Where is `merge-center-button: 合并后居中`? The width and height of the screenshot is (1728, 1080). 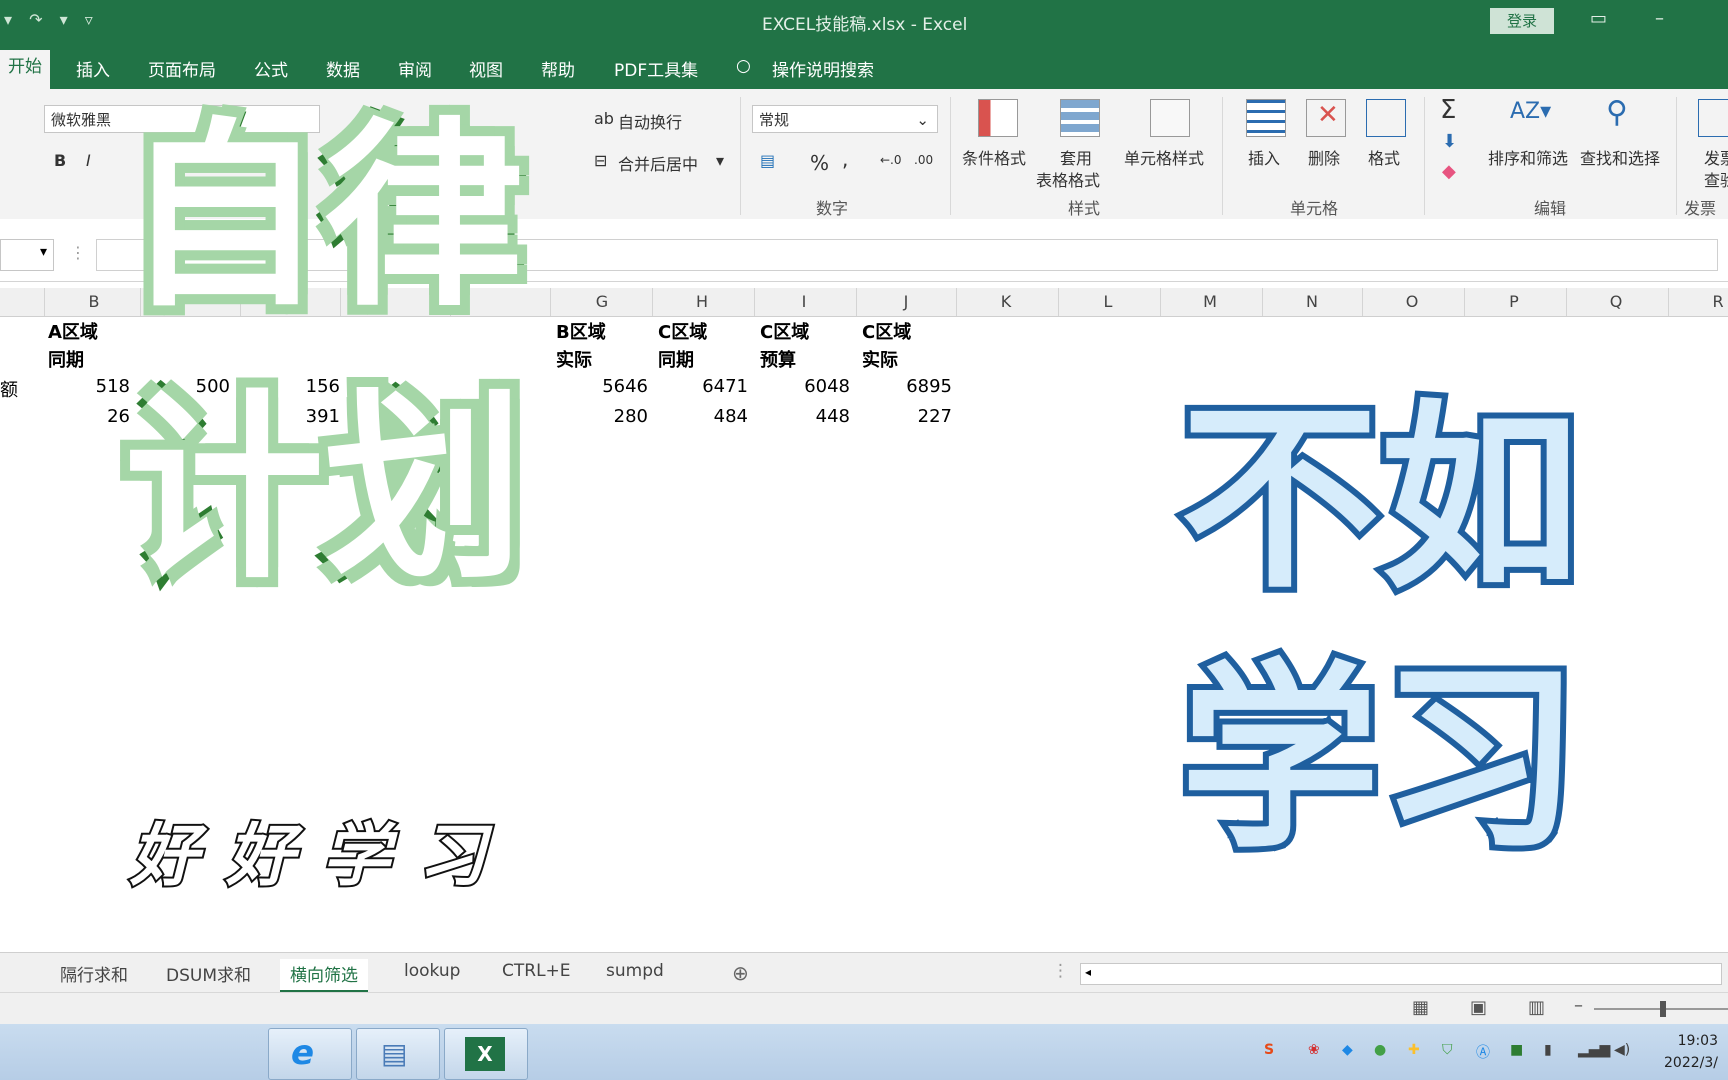
merge-center-button: 合并后居中 is located at coordinates (658, 163).